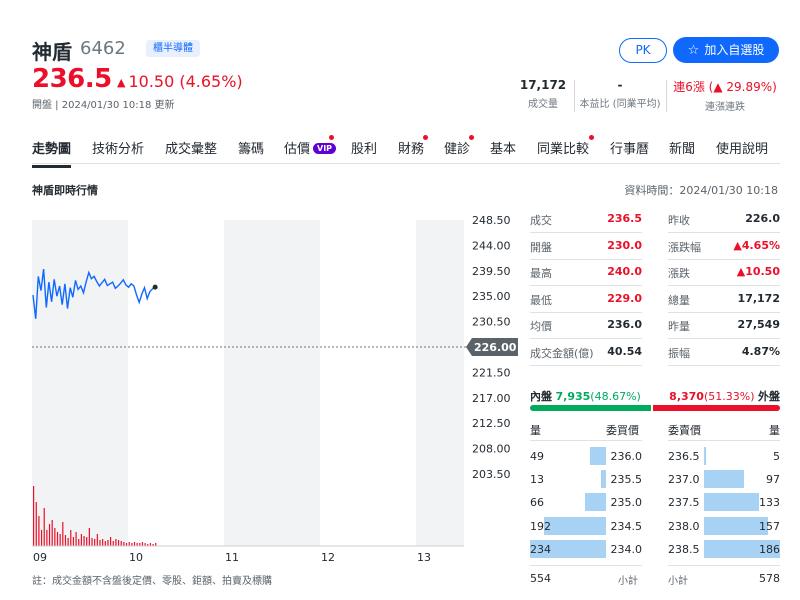 The height and width of the screenshot is (600, 800). What do you see at coordinates (758, 325) in the screenshot?
I see `quote-value: 27,549` at bounding box center [758, 325].